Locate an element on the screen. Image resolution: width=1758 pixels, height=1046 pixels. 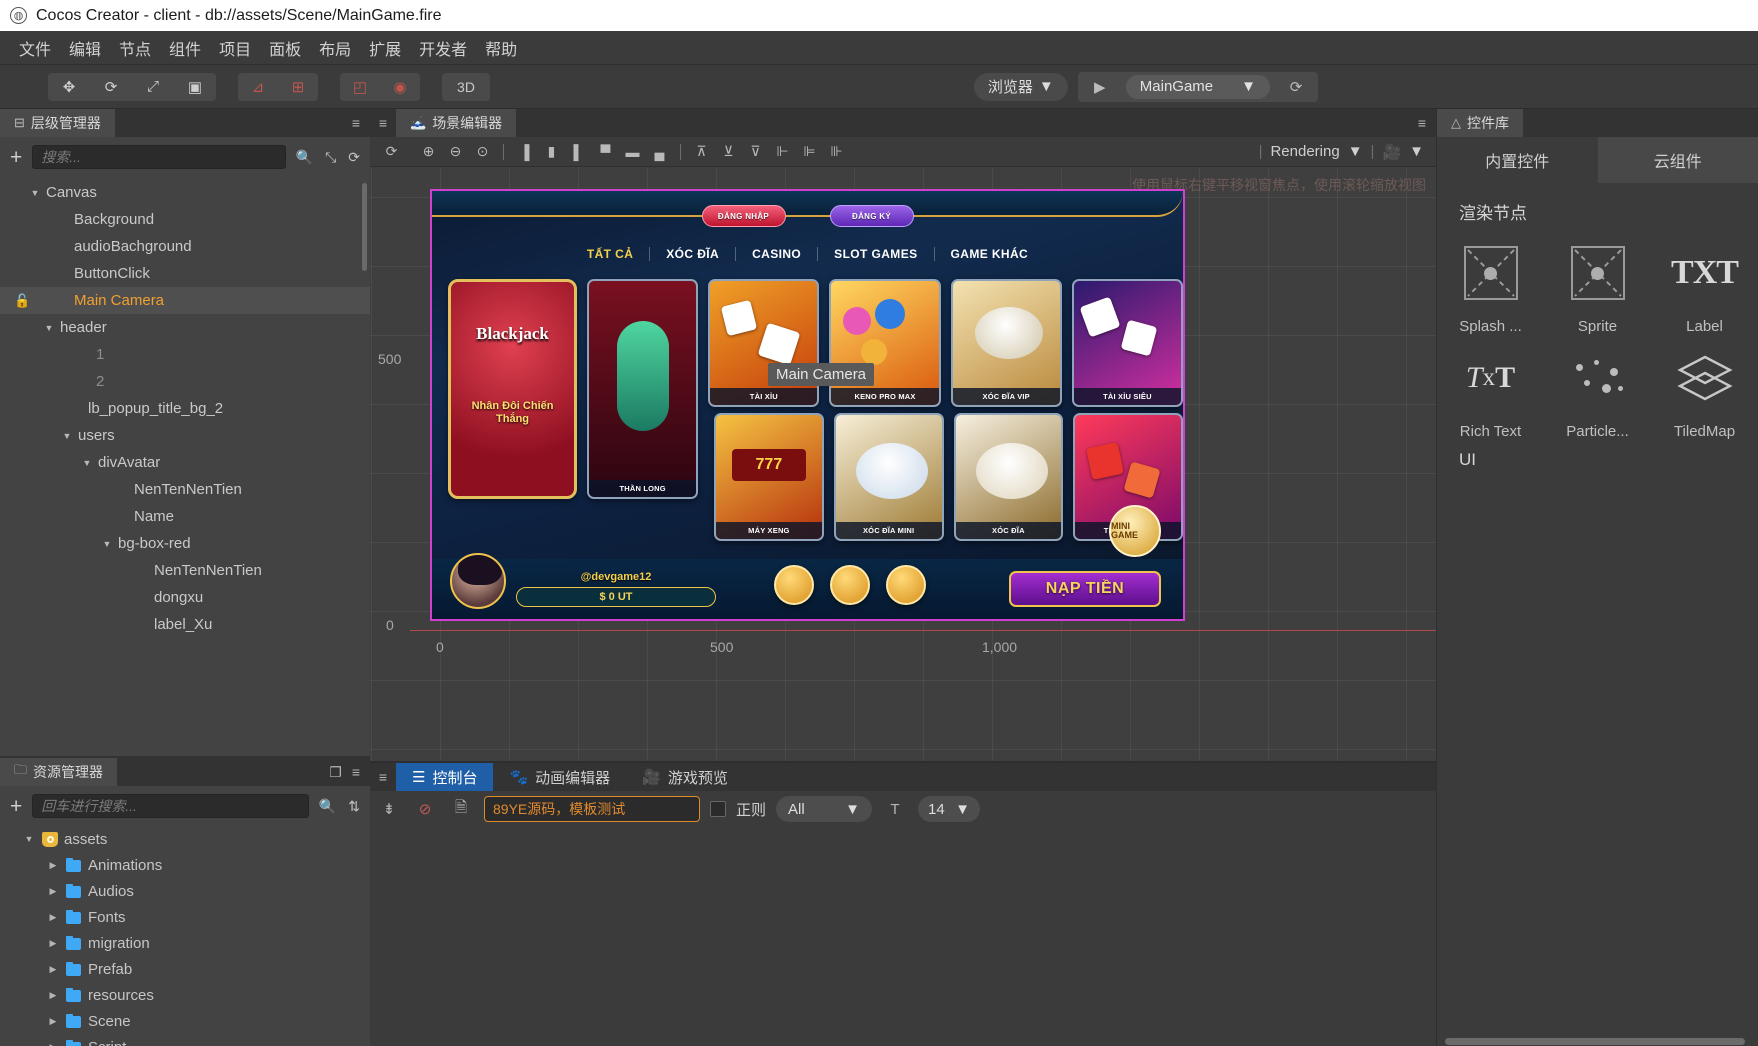
login-button: ĐĂNG NHẬP is located at coordinates (743, 216).